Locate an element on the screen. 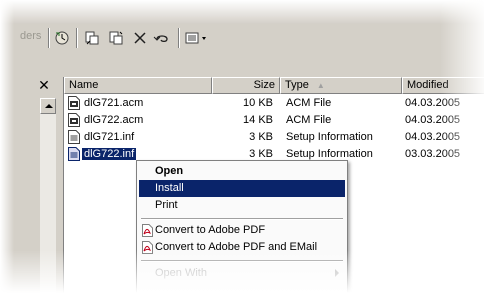 Image resolution: width=484 pixels, height=293 pixels. table-row: dlG721.acm 10 KB ACM File 04.03.2005 is located at coordinates (274, 103).